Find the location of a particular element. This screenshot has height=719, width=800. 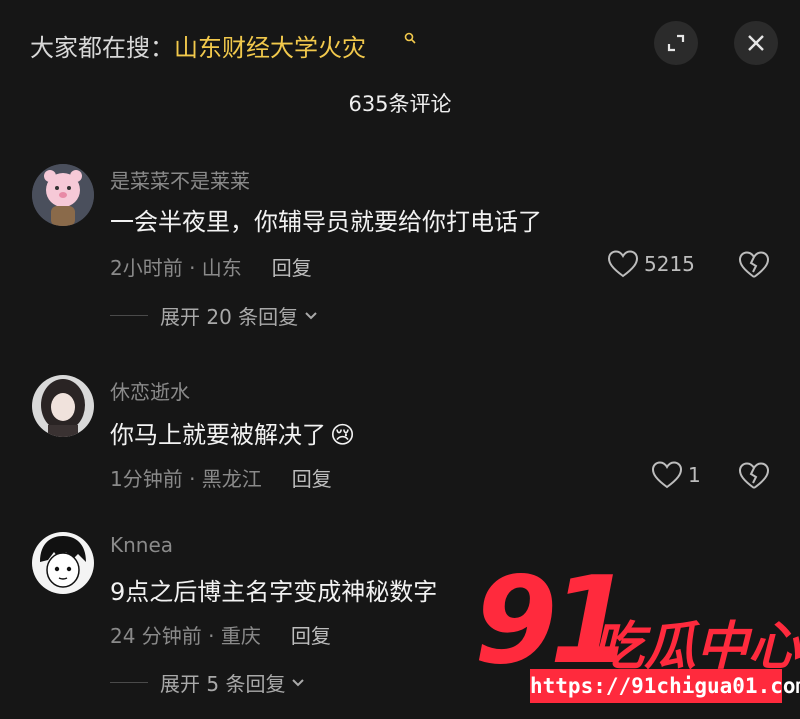

trending-search-prefix: 大家都在搜： is located at coordinates (102, 48).